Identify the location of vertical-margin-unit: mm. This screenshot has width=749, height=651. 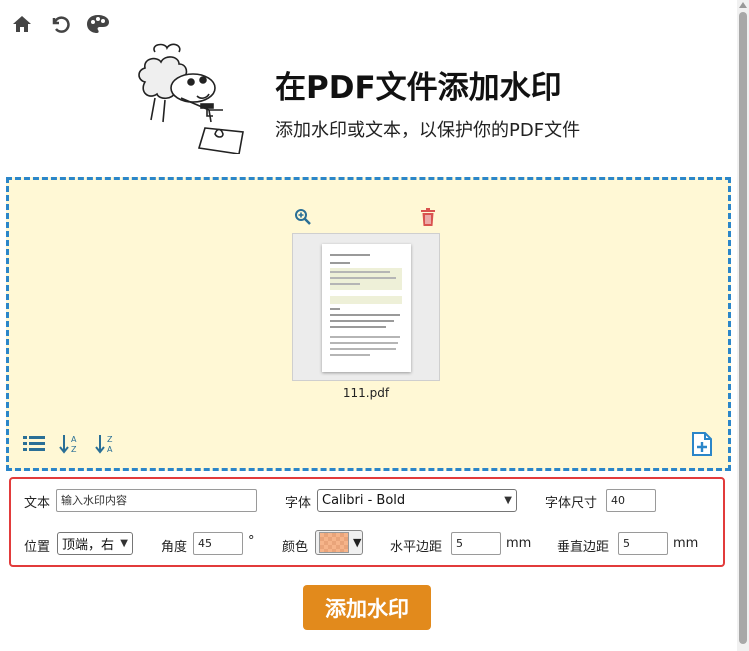
(686, 543).